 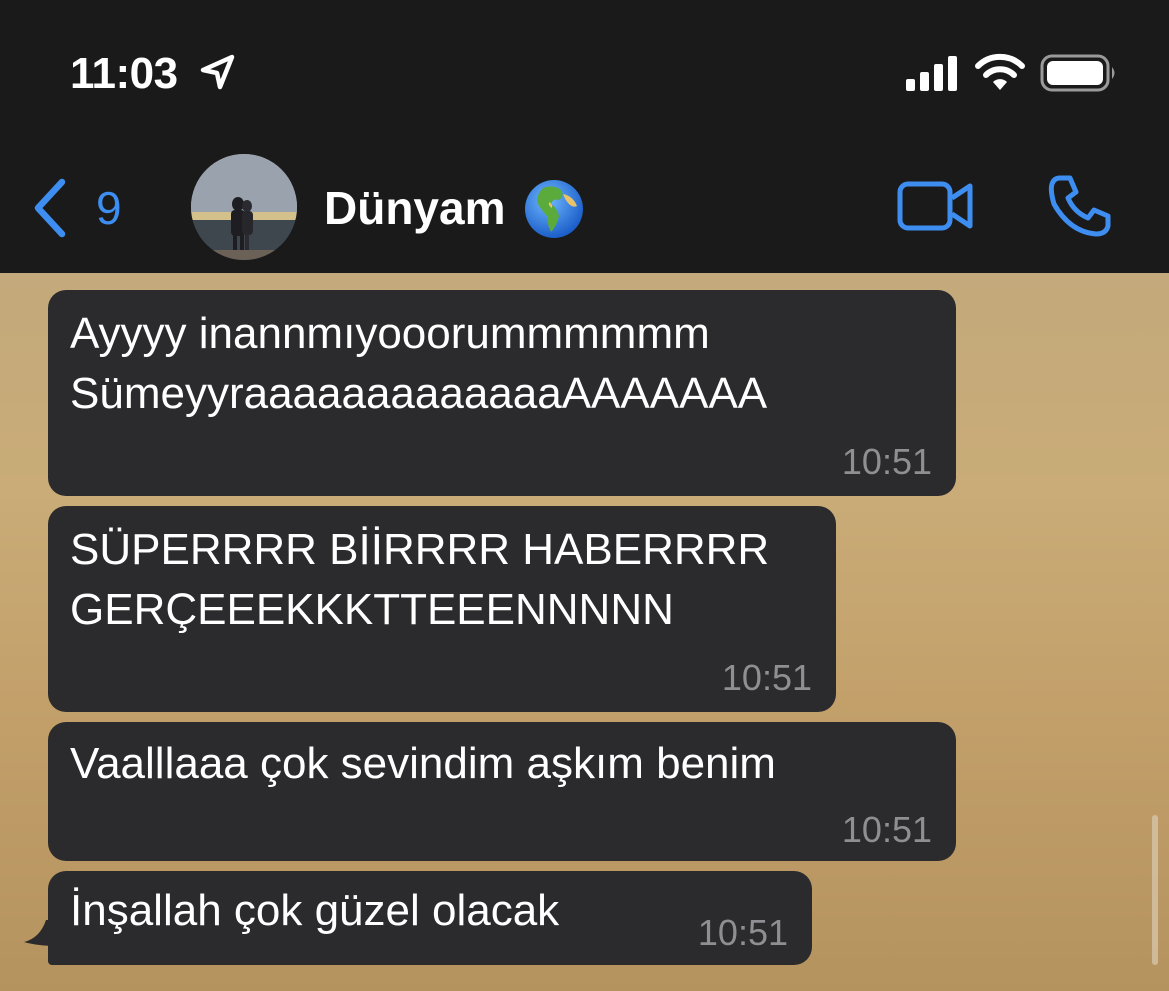 What do you see at coordinates (584, 70) in the screenshot?
I see `status-bar: 11:03` at bounding box center [584, 70].